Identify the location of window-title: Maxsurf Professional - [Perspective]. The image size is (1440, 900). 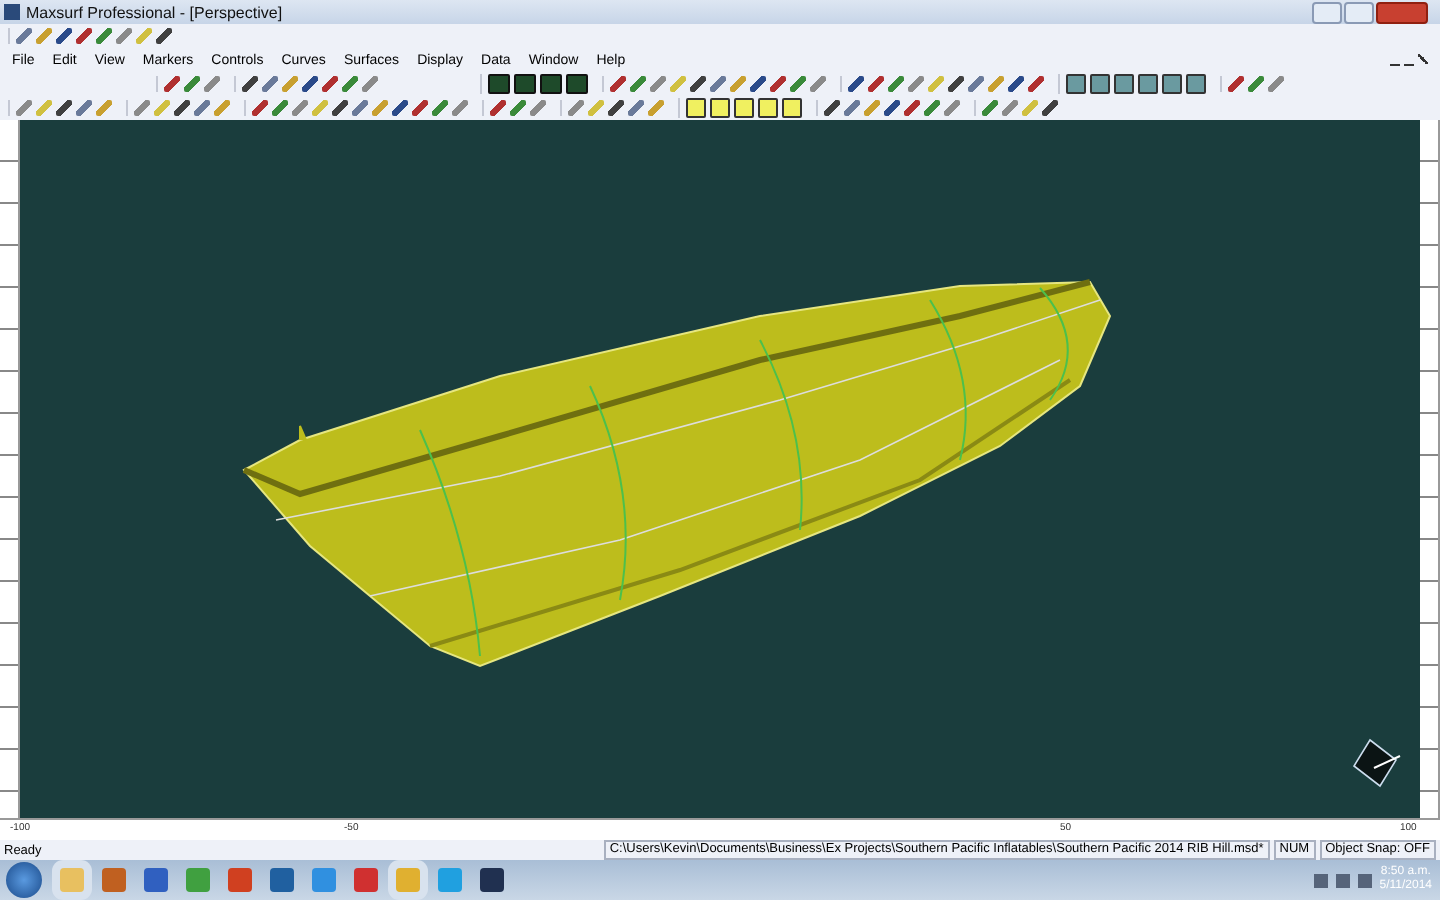
(155, 12).